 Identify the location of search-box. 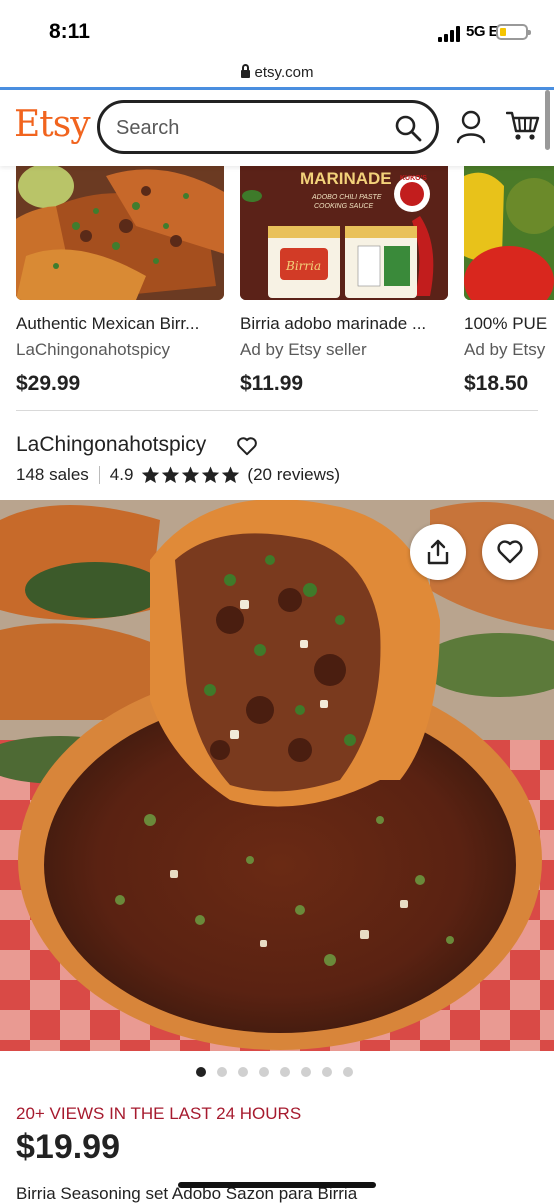
(268, 127).